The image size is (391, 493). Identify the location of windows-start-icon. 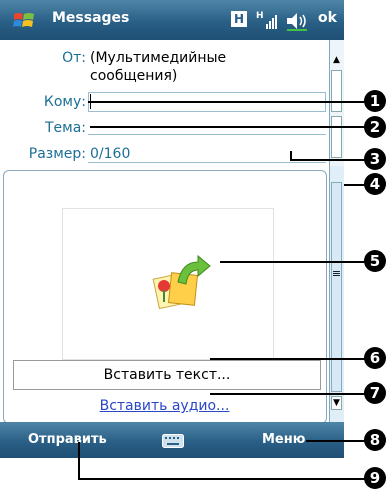
(24, 21).